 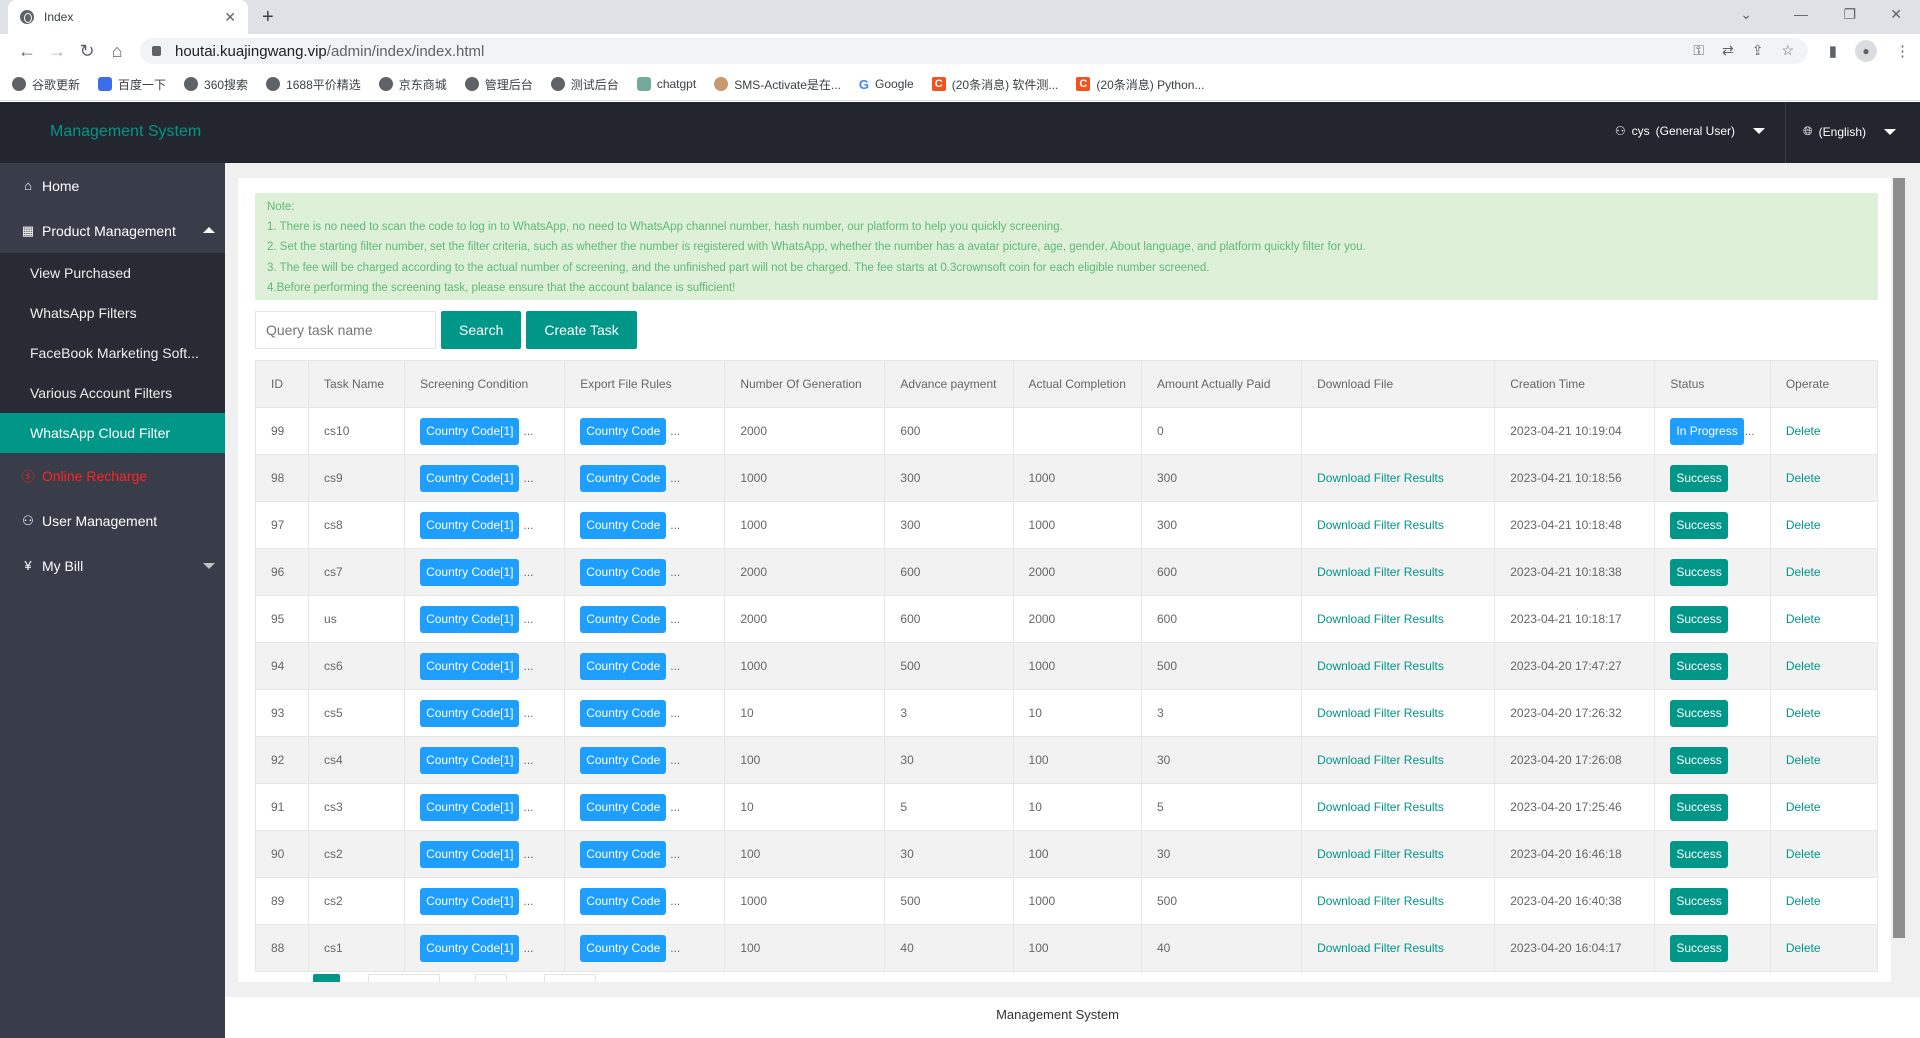 I want to click on bookmark-item: G Google, so click(x=886, y=84).